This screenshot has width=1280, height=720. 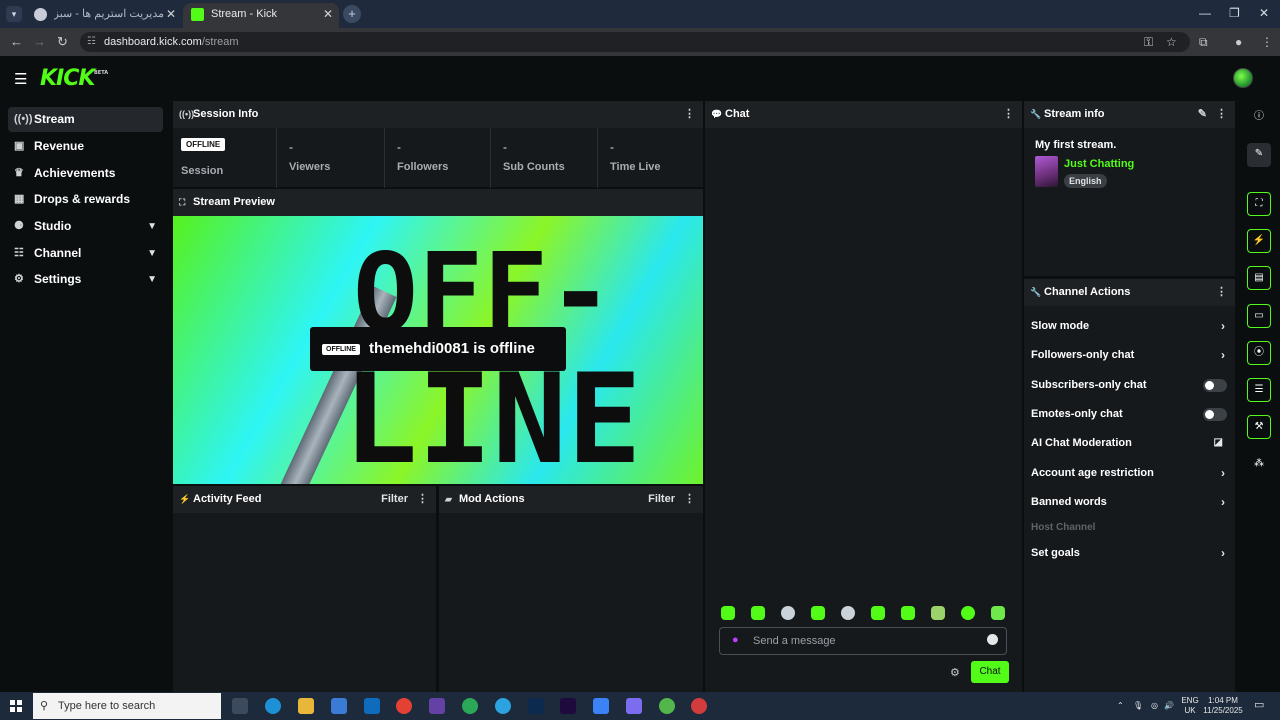 I want to click on user-avatar, so click(x=1243, y=78).